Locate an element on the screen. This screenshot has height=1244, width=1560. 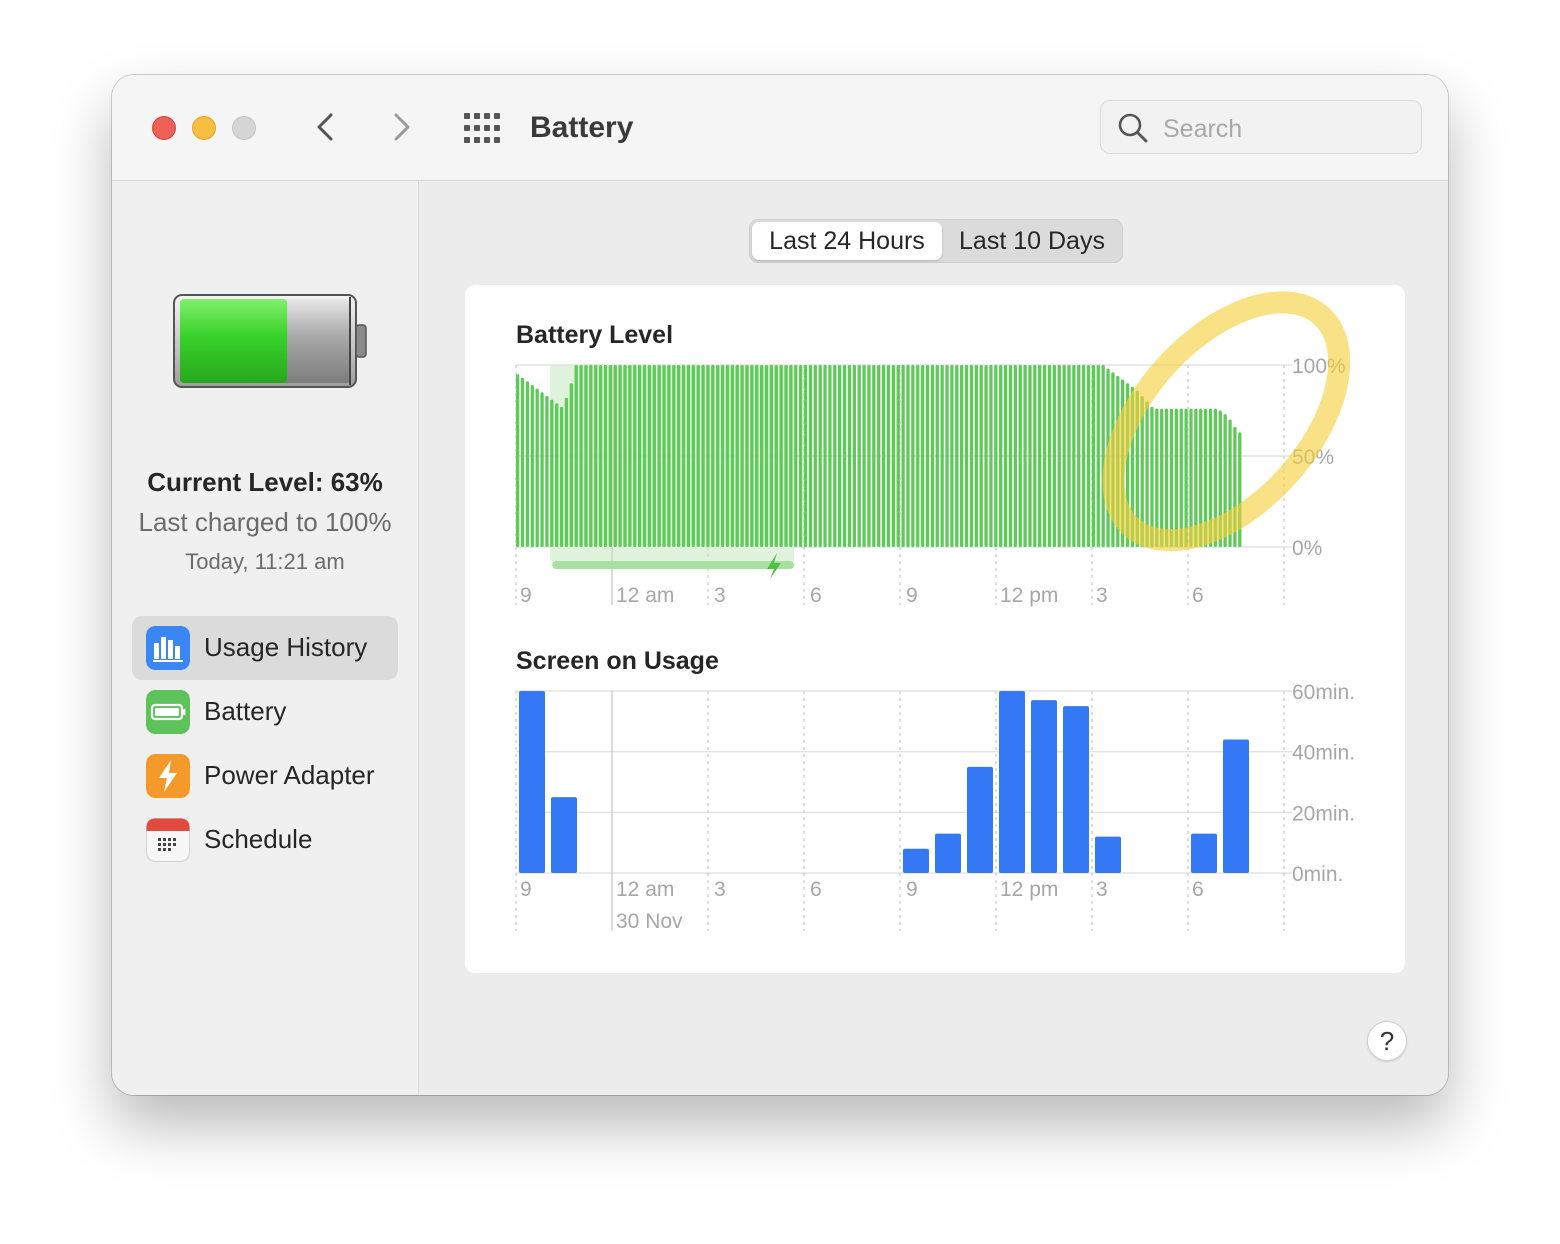
sidebar-item-usage-history: Usage History is located at coordinates (265, 648).